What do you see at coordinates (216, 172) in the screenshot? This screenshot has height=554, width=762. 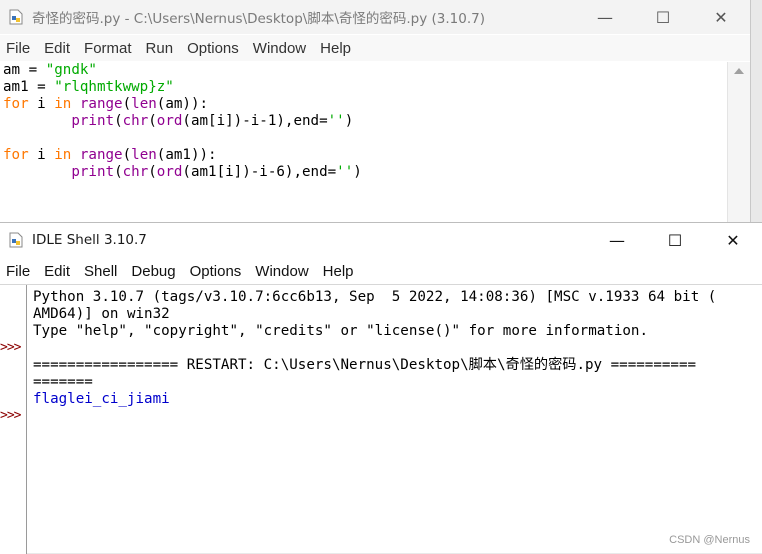 I see `code-line: print(chr(ord(am1[i])-i-6),end='')` at bounding box center [216, 172].